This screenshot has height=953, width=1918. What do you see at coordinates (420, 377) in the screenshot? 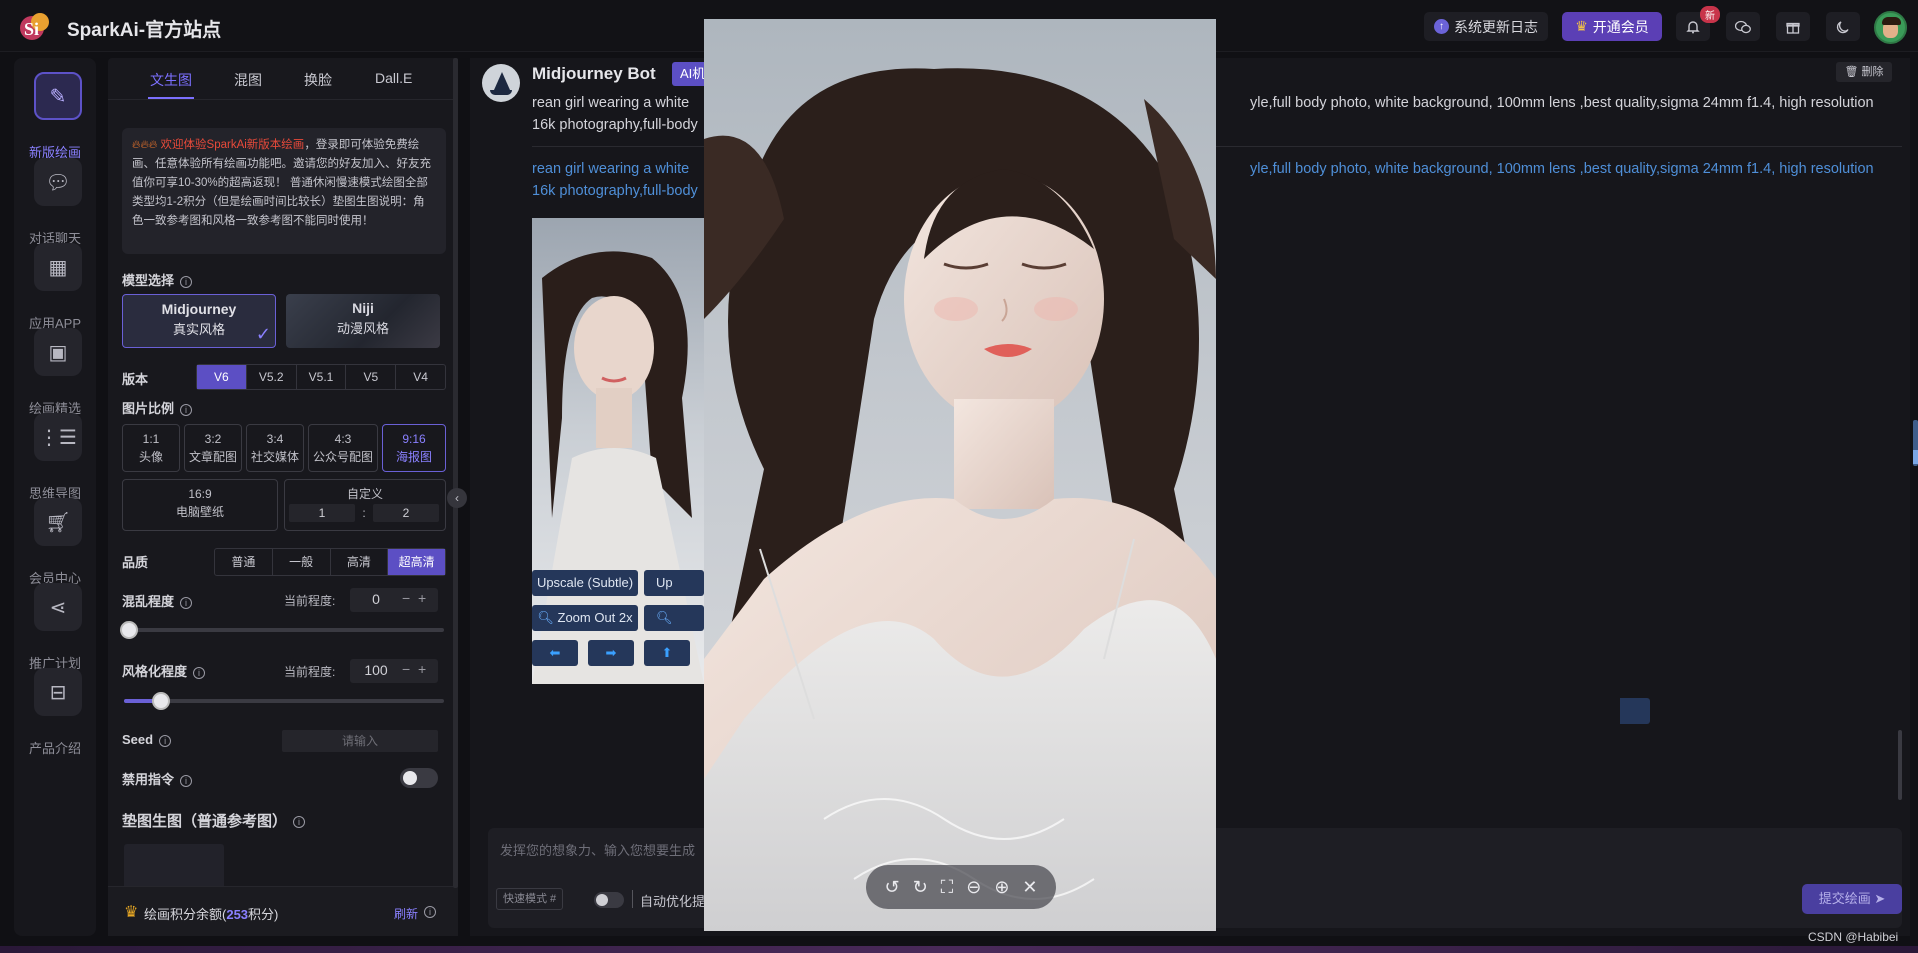
I see `version-option: V4` at bounding box center [420, 377].